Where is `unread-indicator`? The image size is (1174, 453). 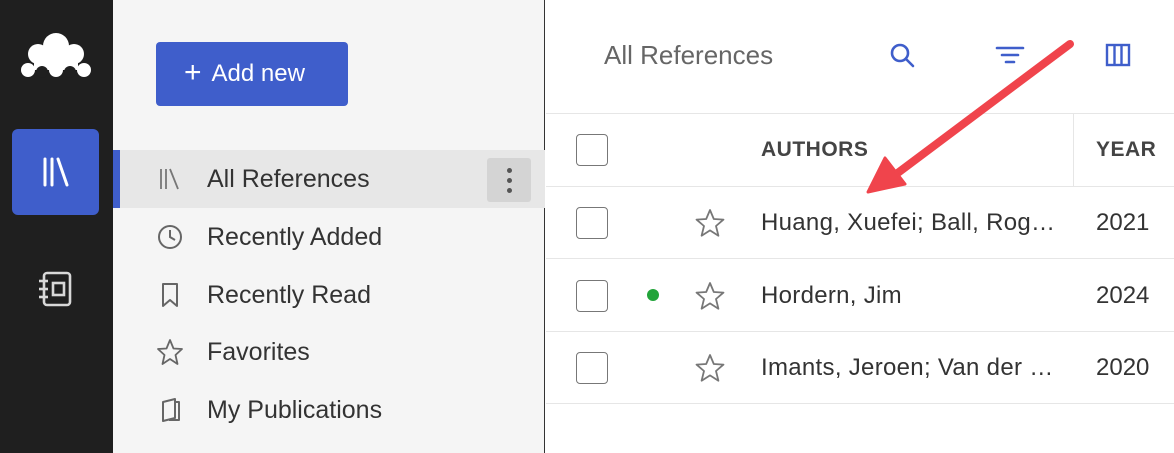 unread-indicator is located at coordinates (653, 295).